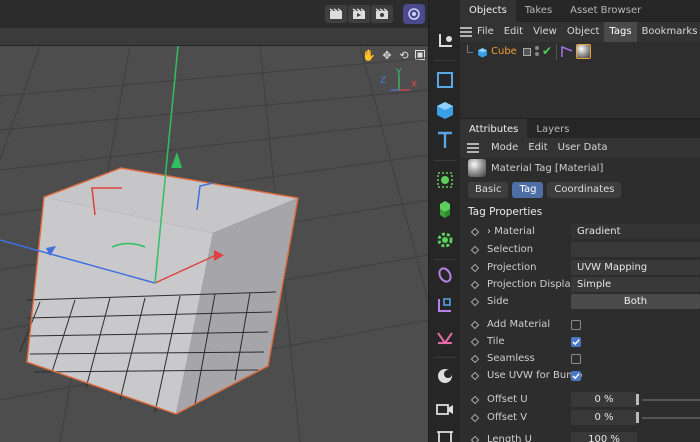  I want to click on layer-toggle-icon, so click(527, 52).